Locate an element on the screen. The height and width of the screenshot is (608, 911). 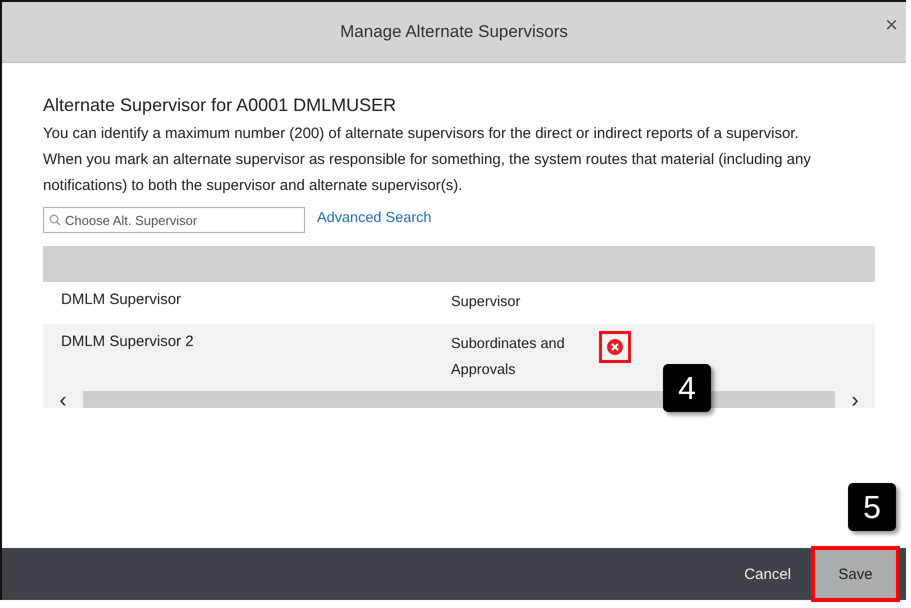
table-cell-text: DMLM Supervisor 2 is located at coordinates (128, 341).